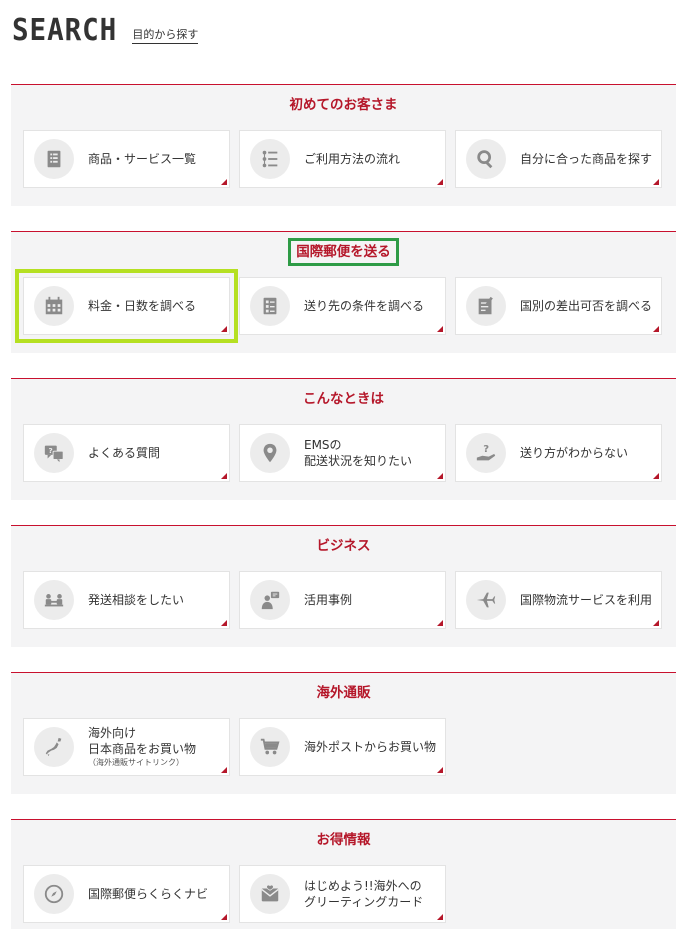  I want to click on card-japan-products: 海外向け 日本商品をお買い物 （海外通販サイトリンク）, so click(126, 747).